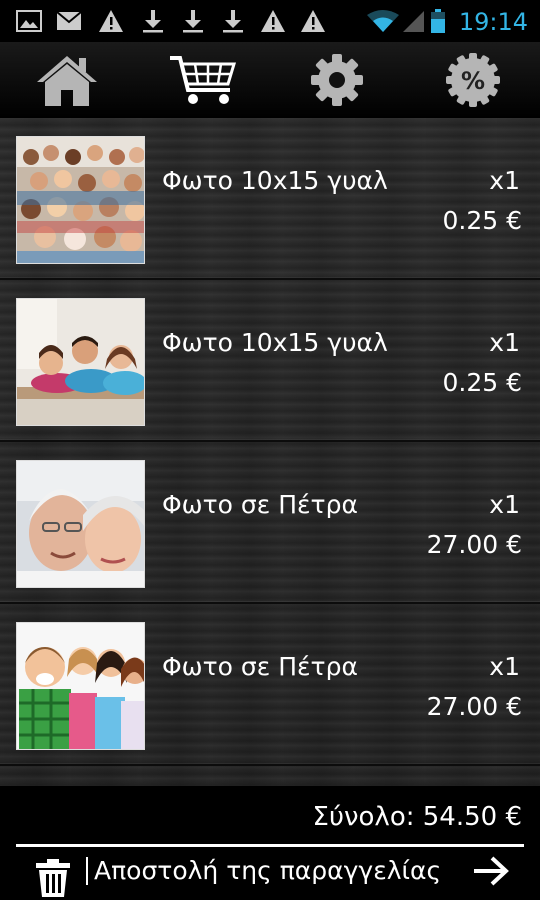 This screenshot has width=540, height=900. What do you see at coordinates (80, 200) in the screenshot?
I see `group-photo-thumbnail` at bounding box center [80, 200].